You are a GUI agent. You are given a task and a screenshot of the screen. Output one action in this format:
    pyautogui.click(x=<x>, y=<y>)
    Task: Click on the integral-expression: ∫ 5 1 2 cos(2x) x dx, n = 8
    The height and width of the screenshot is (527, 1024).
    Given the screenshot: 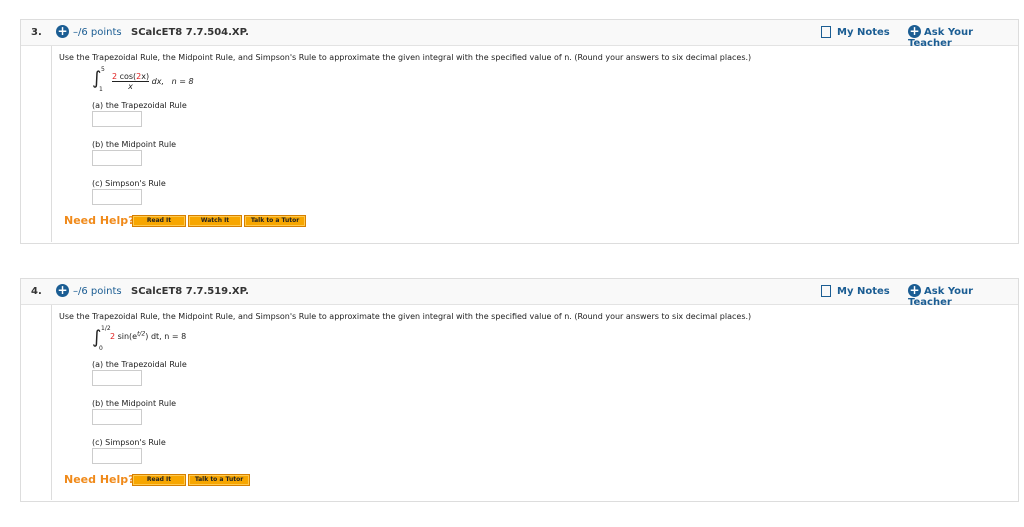 What is the action you would take?
    pyautogui.click(x=143, y=79)
    